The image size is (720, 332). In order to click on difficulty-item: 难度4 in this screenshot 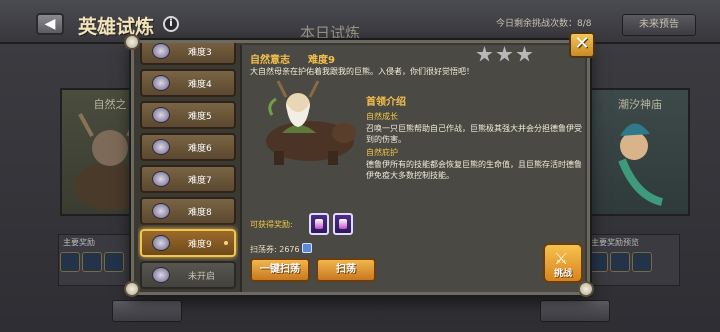, I will do `click(188, 83)`.